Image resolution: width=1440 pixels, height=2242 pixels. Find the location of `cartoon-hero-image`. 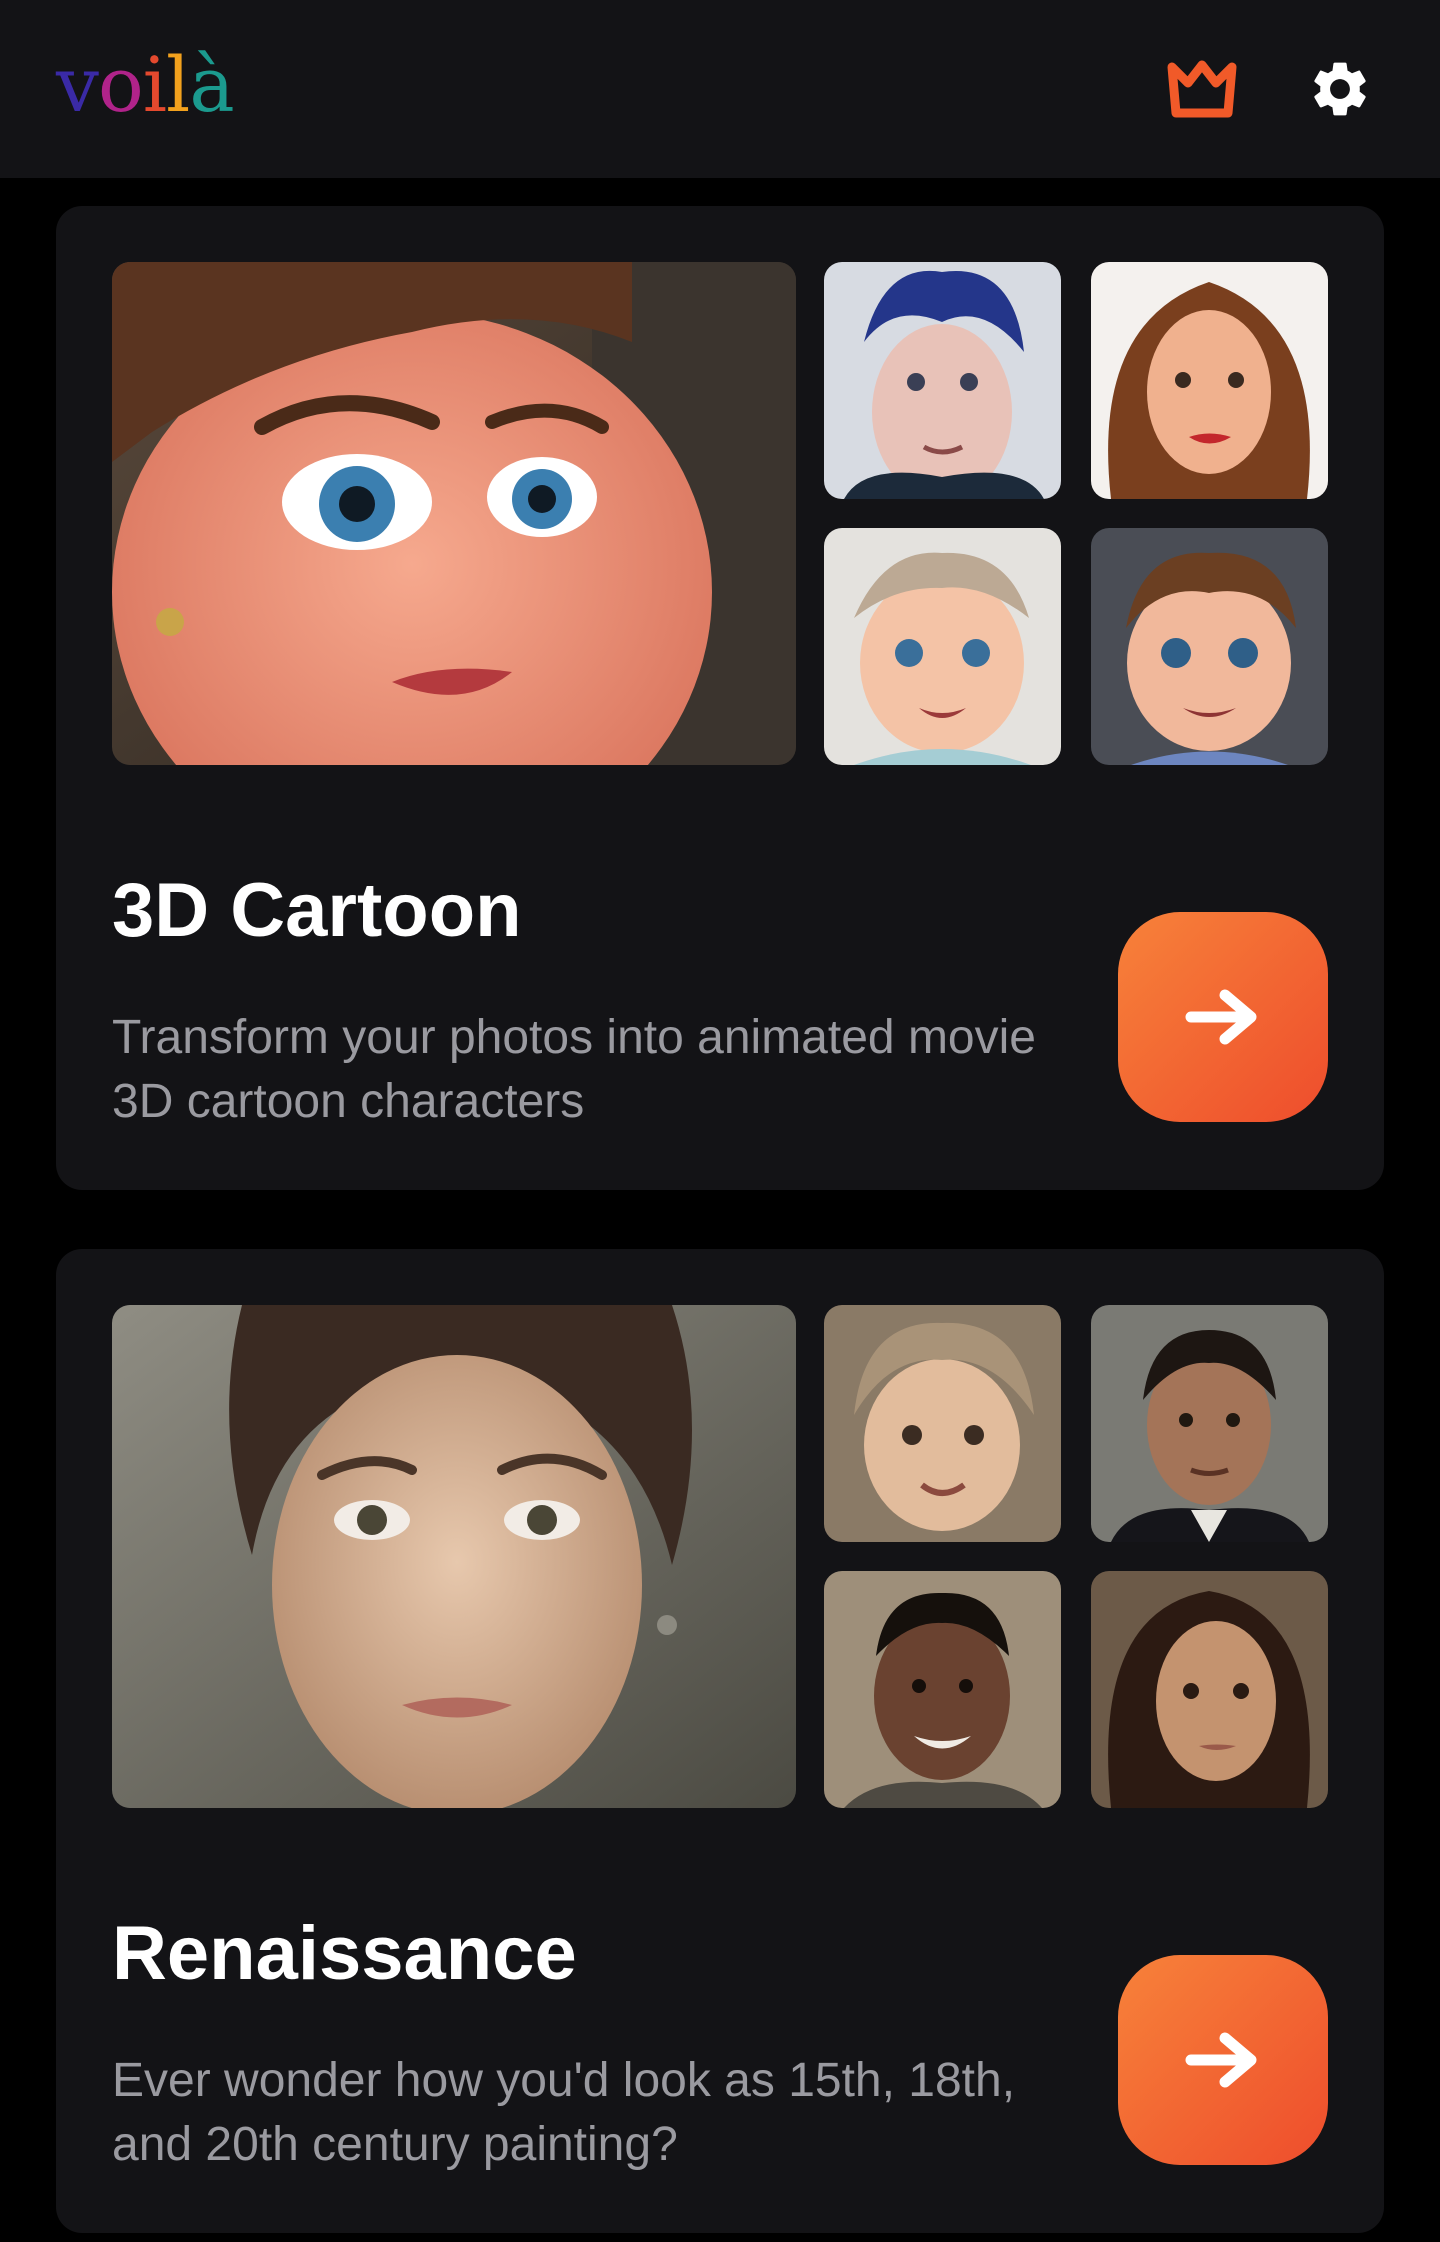

cartoon-hero-image is located at coordinates (454, 513).